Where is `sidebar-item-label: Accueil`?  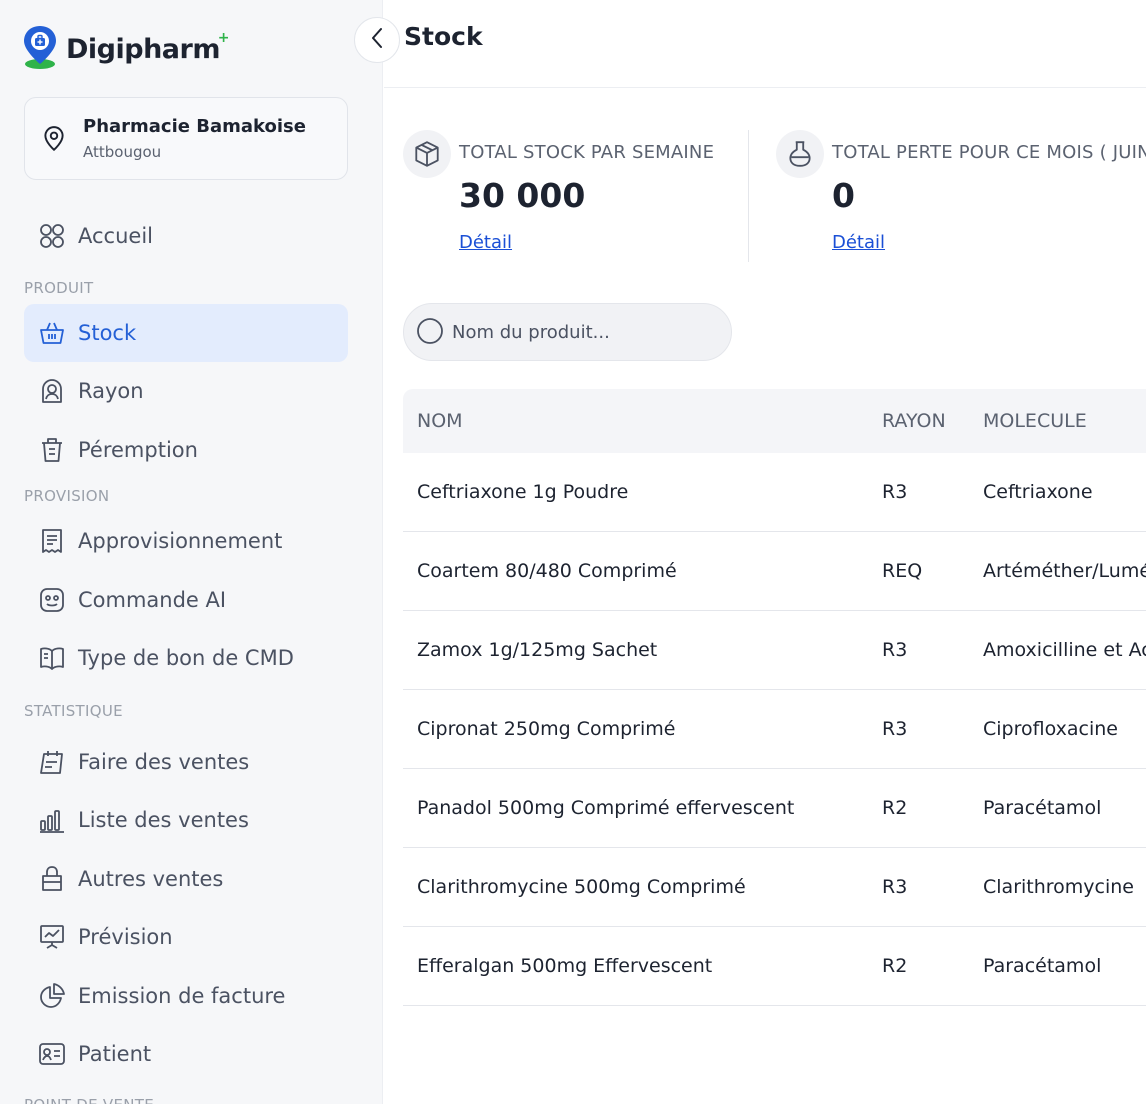 sidebar-item-label: Accueil is located at coordinates (115, 236).